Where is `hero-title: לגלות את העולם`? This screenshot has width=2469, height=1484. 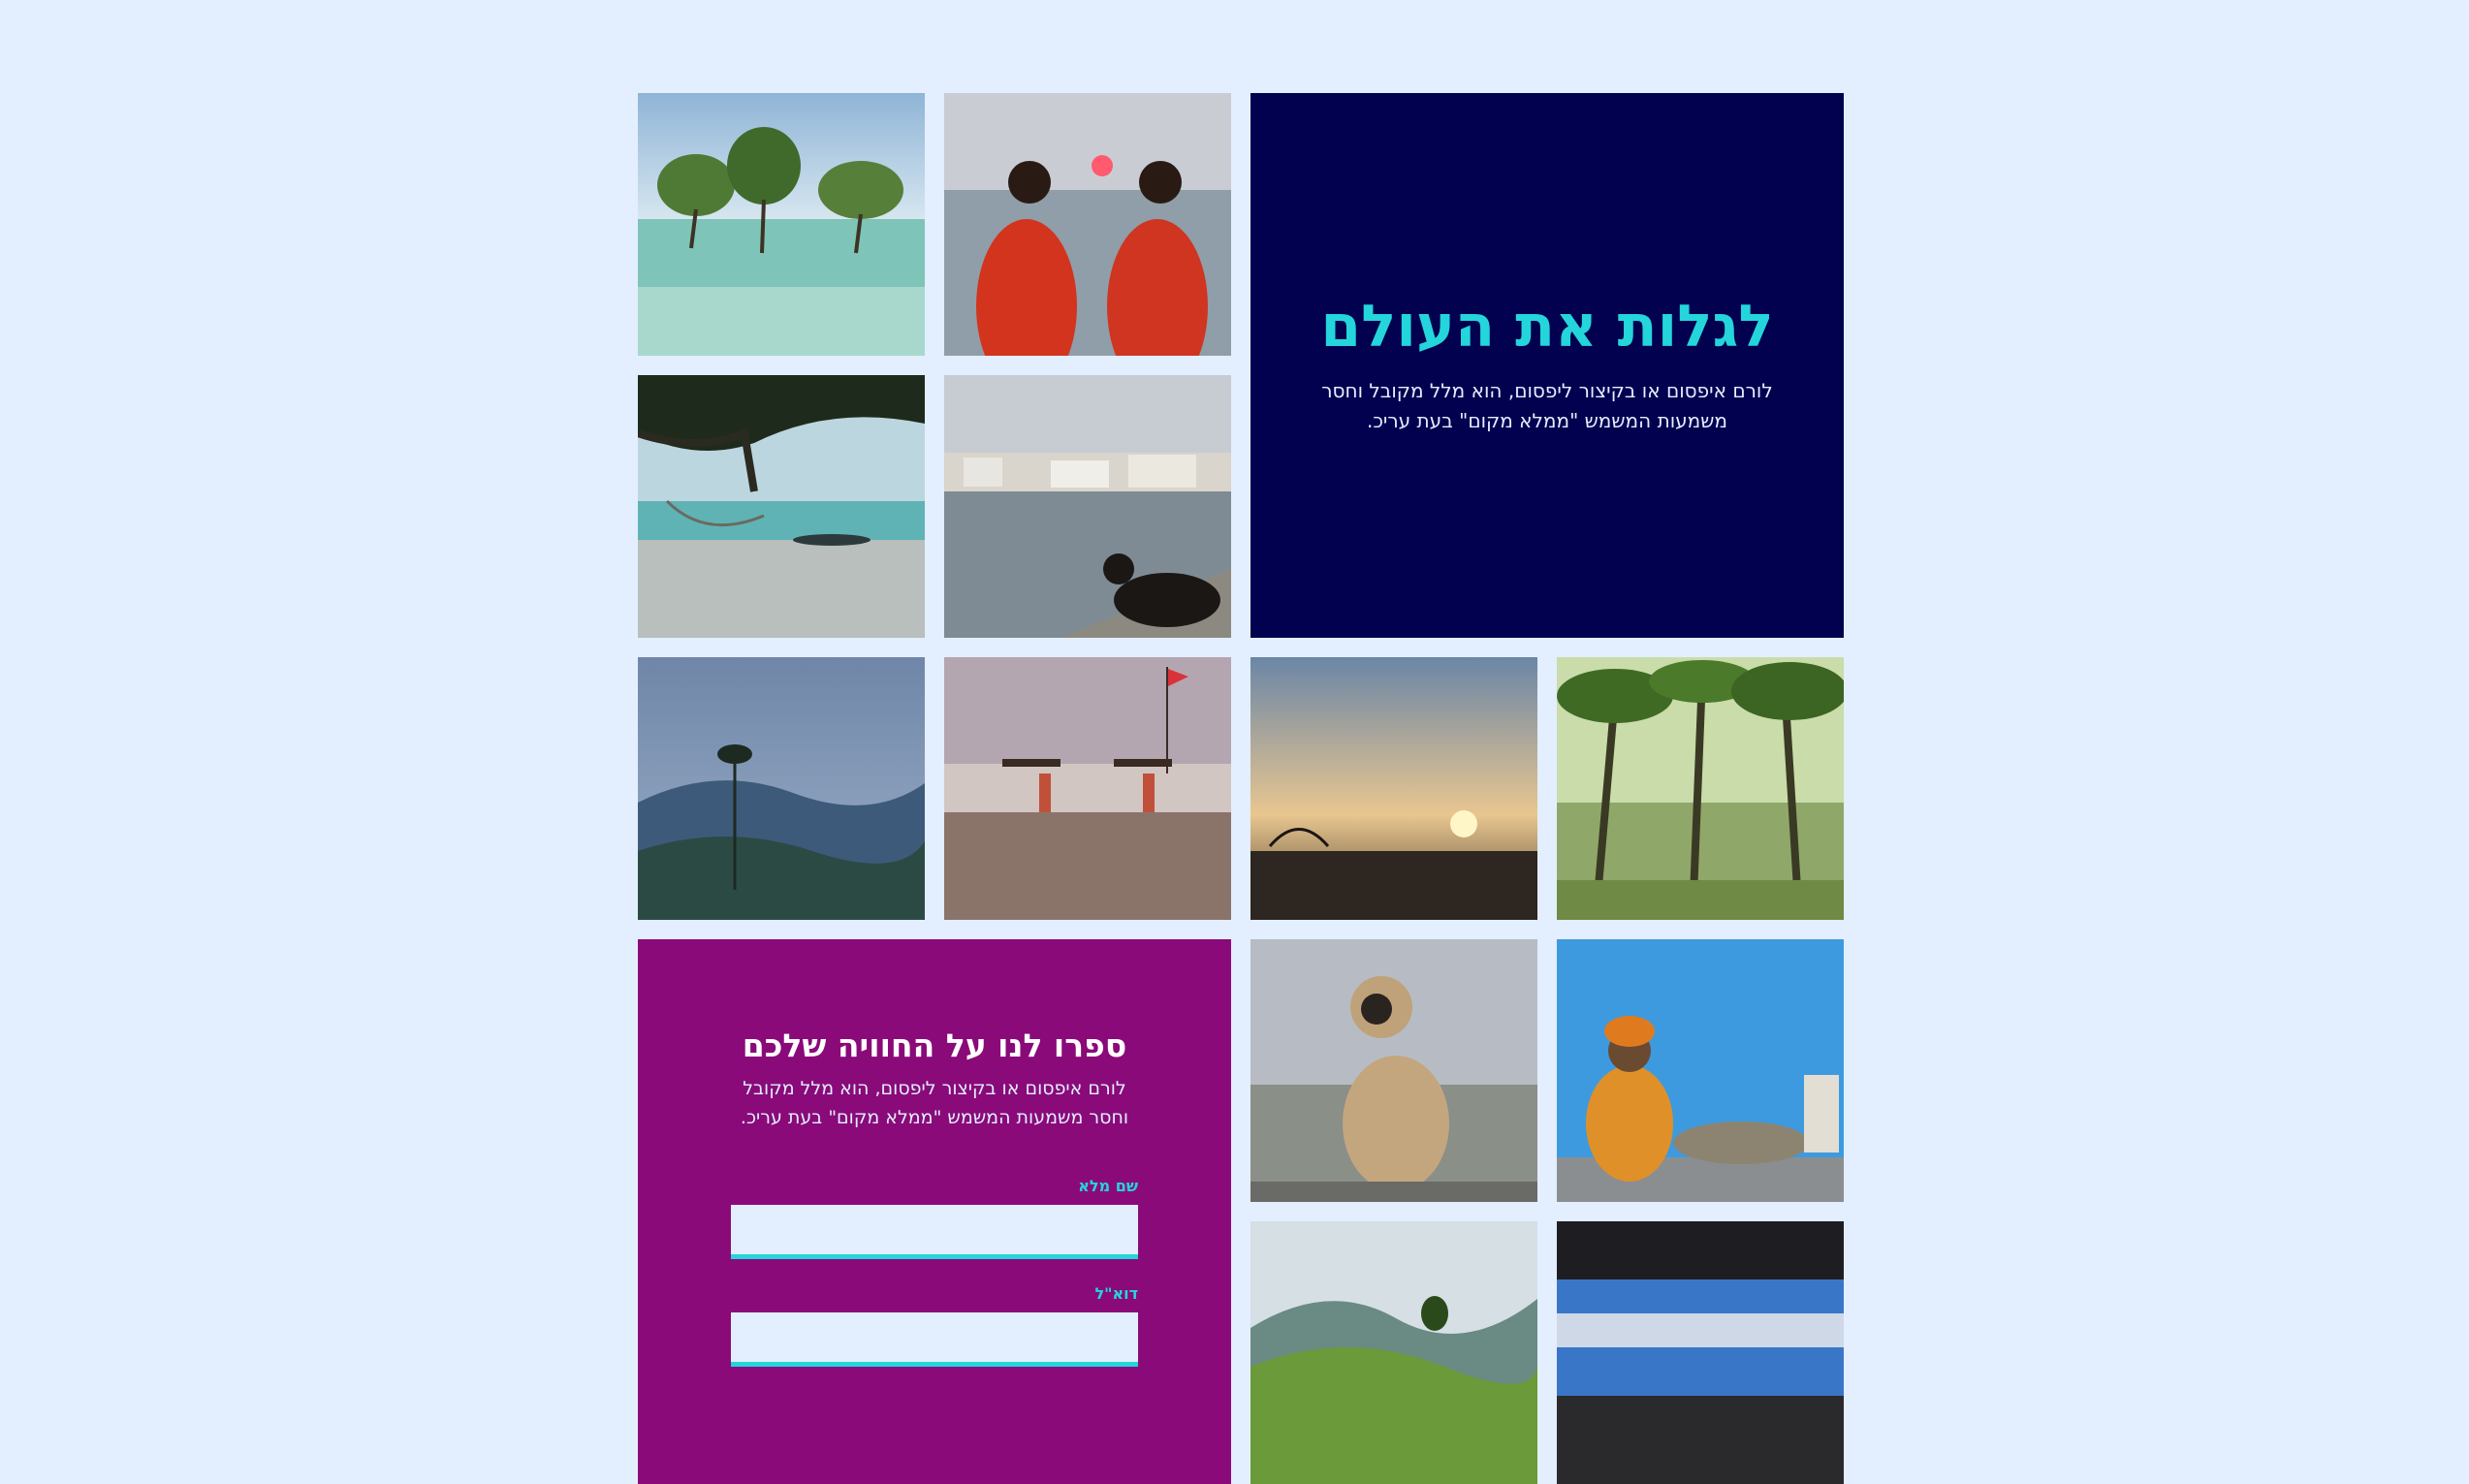
hero-title: לגלות את העולם is located at coordinates (1547, 327).